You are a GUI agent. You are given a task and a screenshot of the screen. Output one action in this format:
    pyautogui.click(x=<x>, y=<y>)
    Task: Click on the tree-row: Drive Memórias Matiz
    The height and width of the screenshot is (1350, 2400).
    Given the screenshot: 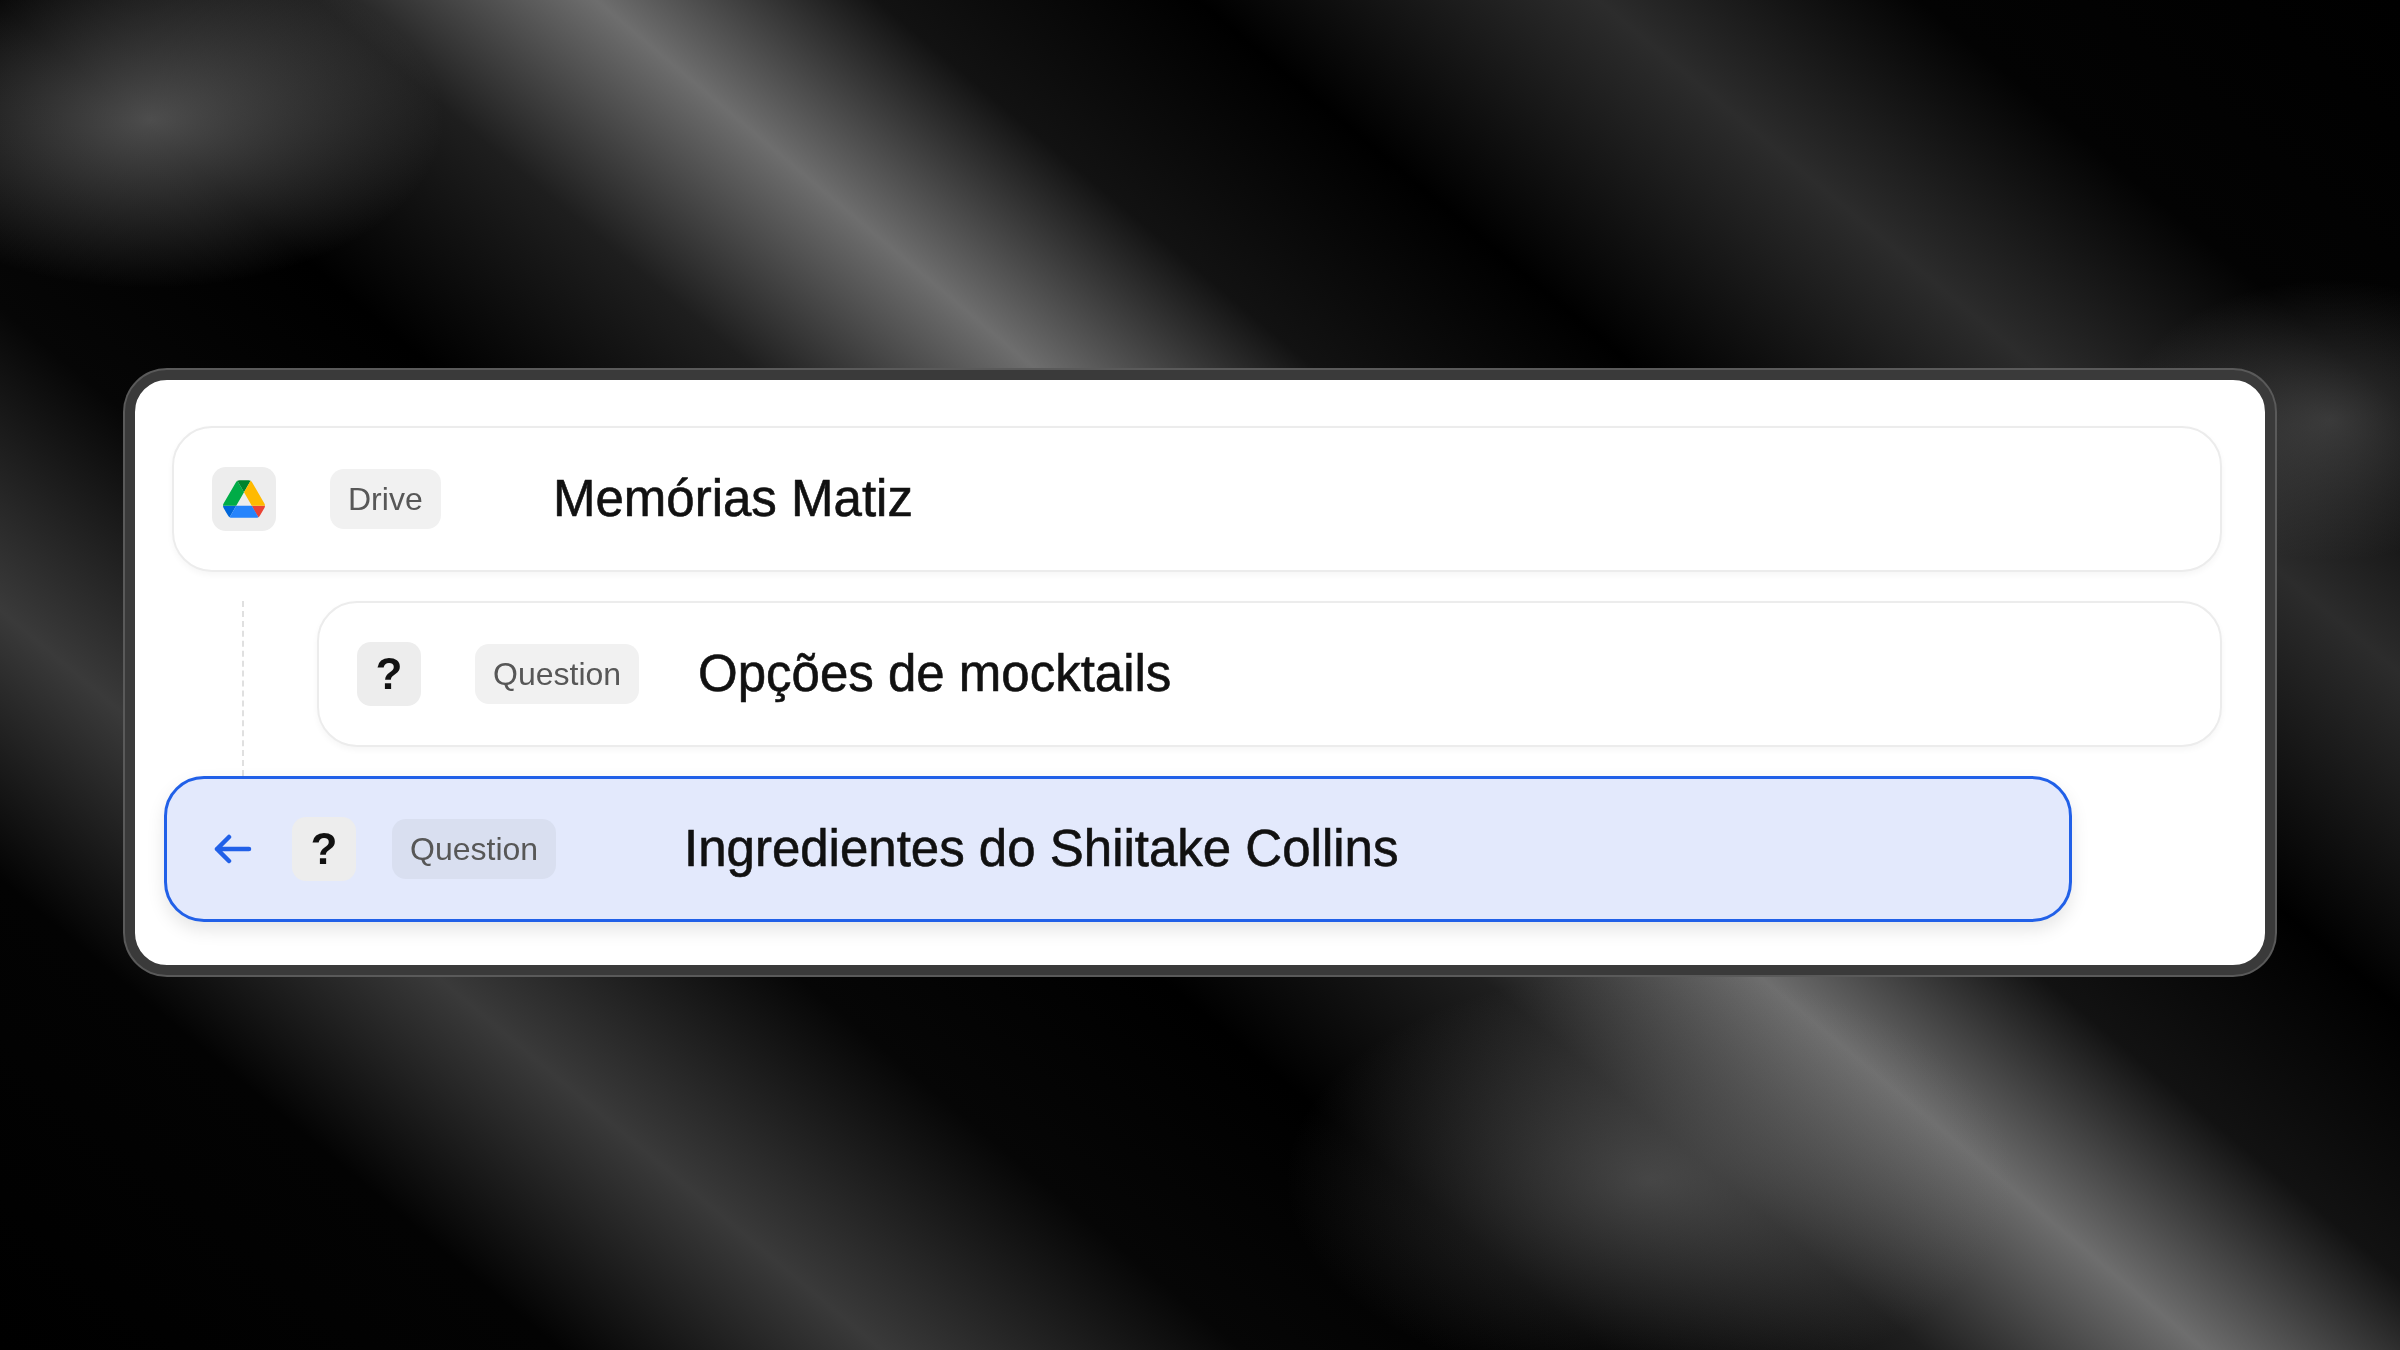 What is the action you would take?
    pyautogui.click(x=1197, y=499)
    